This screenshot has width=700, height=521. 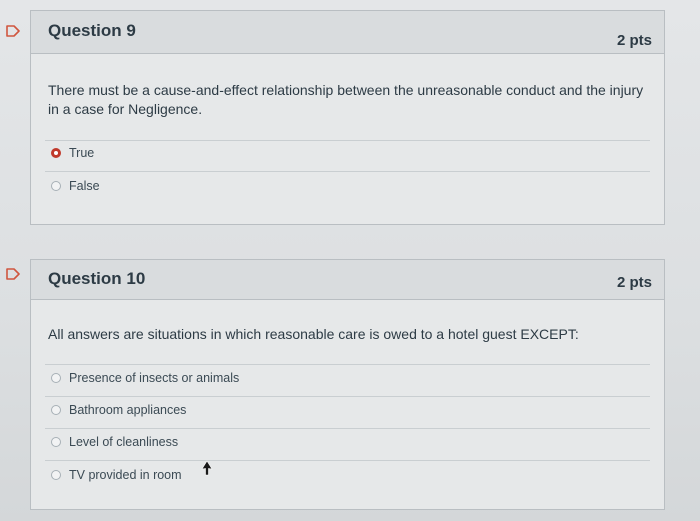 I want to click on mouse-pointer-icon, so click(x=207, y=468).